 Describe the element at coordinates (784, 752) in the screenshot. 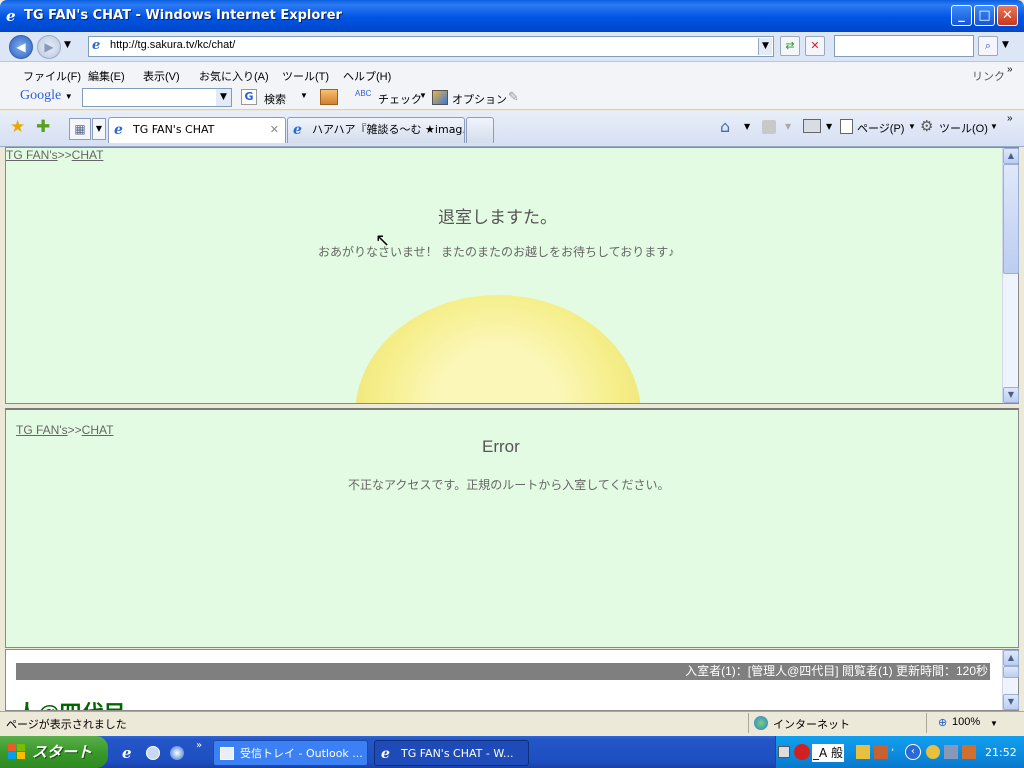

I see `keyboard-icon` at that location.